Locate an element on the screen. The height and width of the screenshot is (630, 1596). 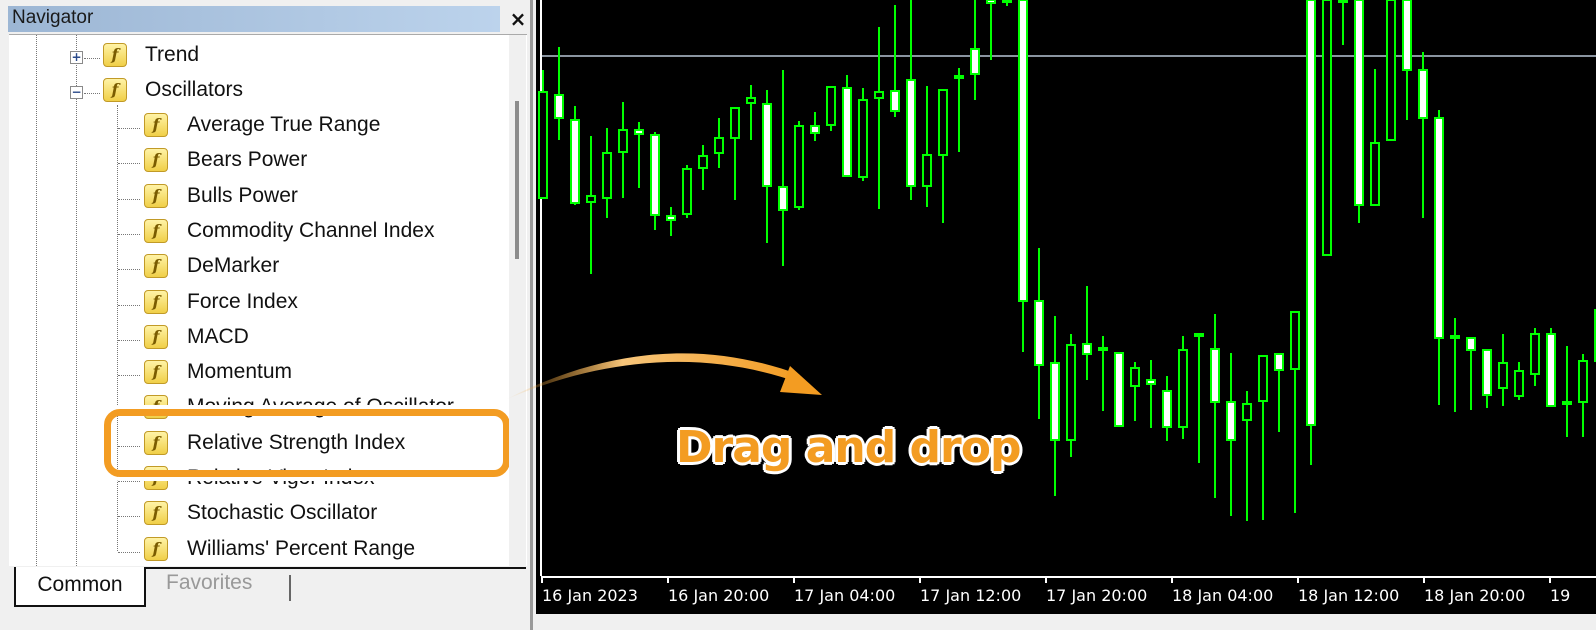
x-tick-label: 16 Jan 20:00 is located at coordinates (718, 595).